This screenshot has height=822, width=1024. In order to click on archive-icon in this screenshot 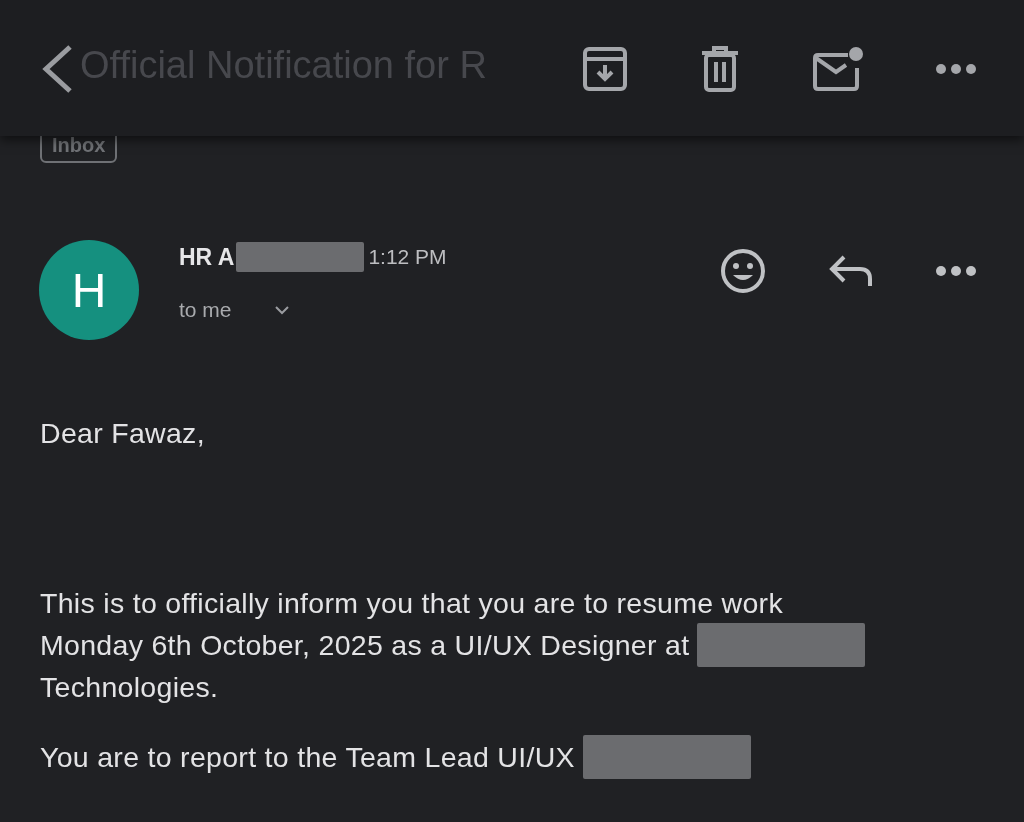, I will do `click(605, 69)`.